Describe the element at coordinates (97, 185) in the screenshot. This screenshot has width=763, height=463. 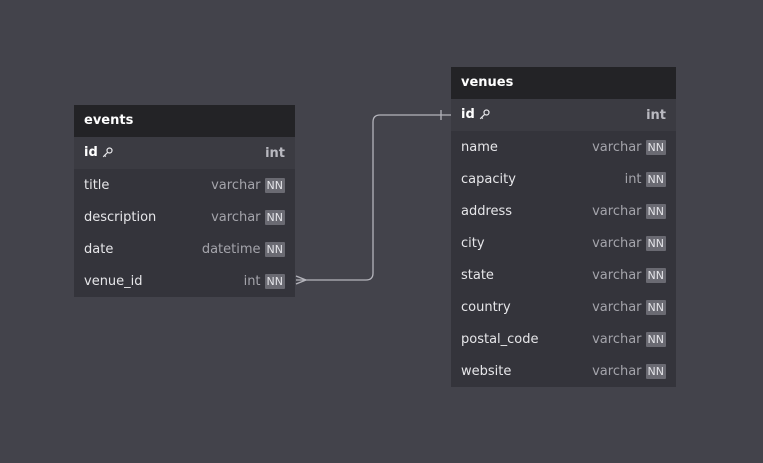
I see `column-name: title` at that location.